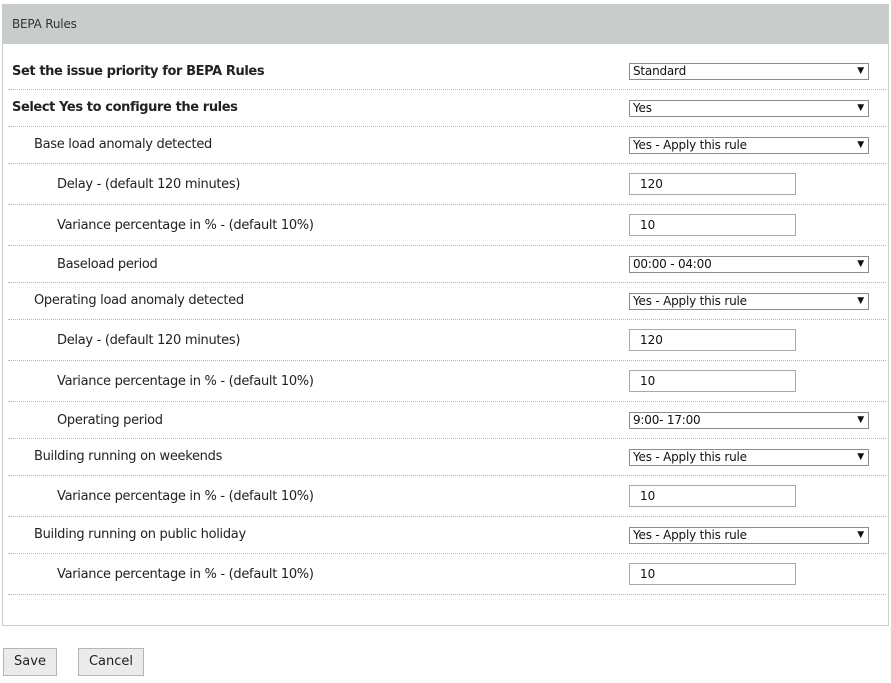  I want to click on base-load-anomaly-label: Base load anomaly detected, so click(123, 144).